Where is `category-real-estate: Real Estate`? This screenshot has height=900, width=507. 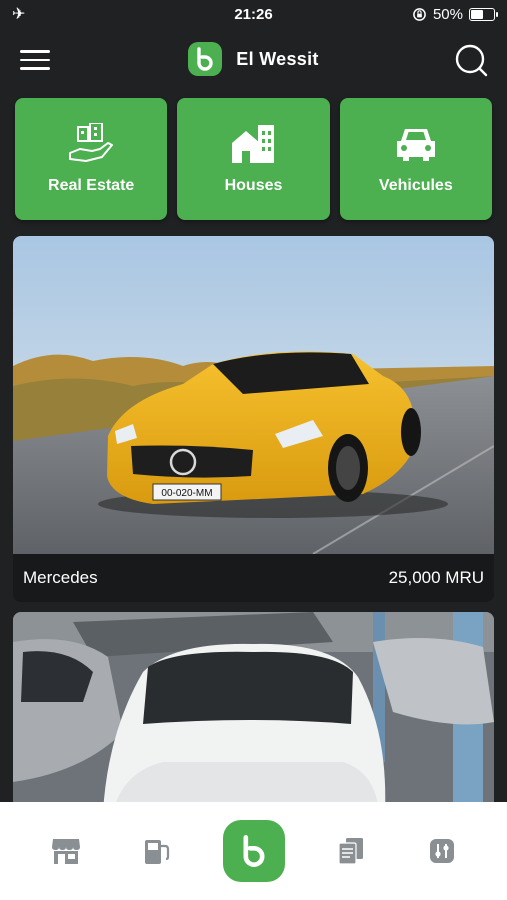 category-real-estate: Real Estate is located at coordinates (91, 159).